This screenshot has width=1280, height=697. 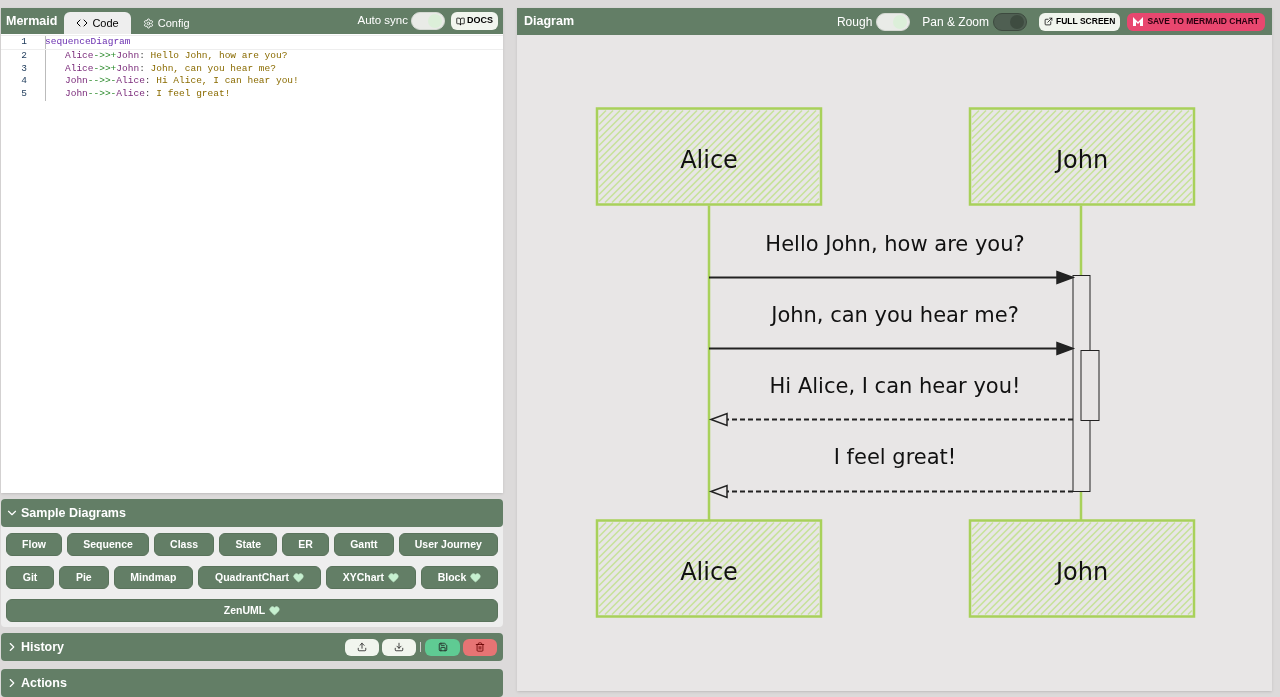 I want to click on code-line: Alice->>+John: John, can you hear me?, so click(x=170, y=69).